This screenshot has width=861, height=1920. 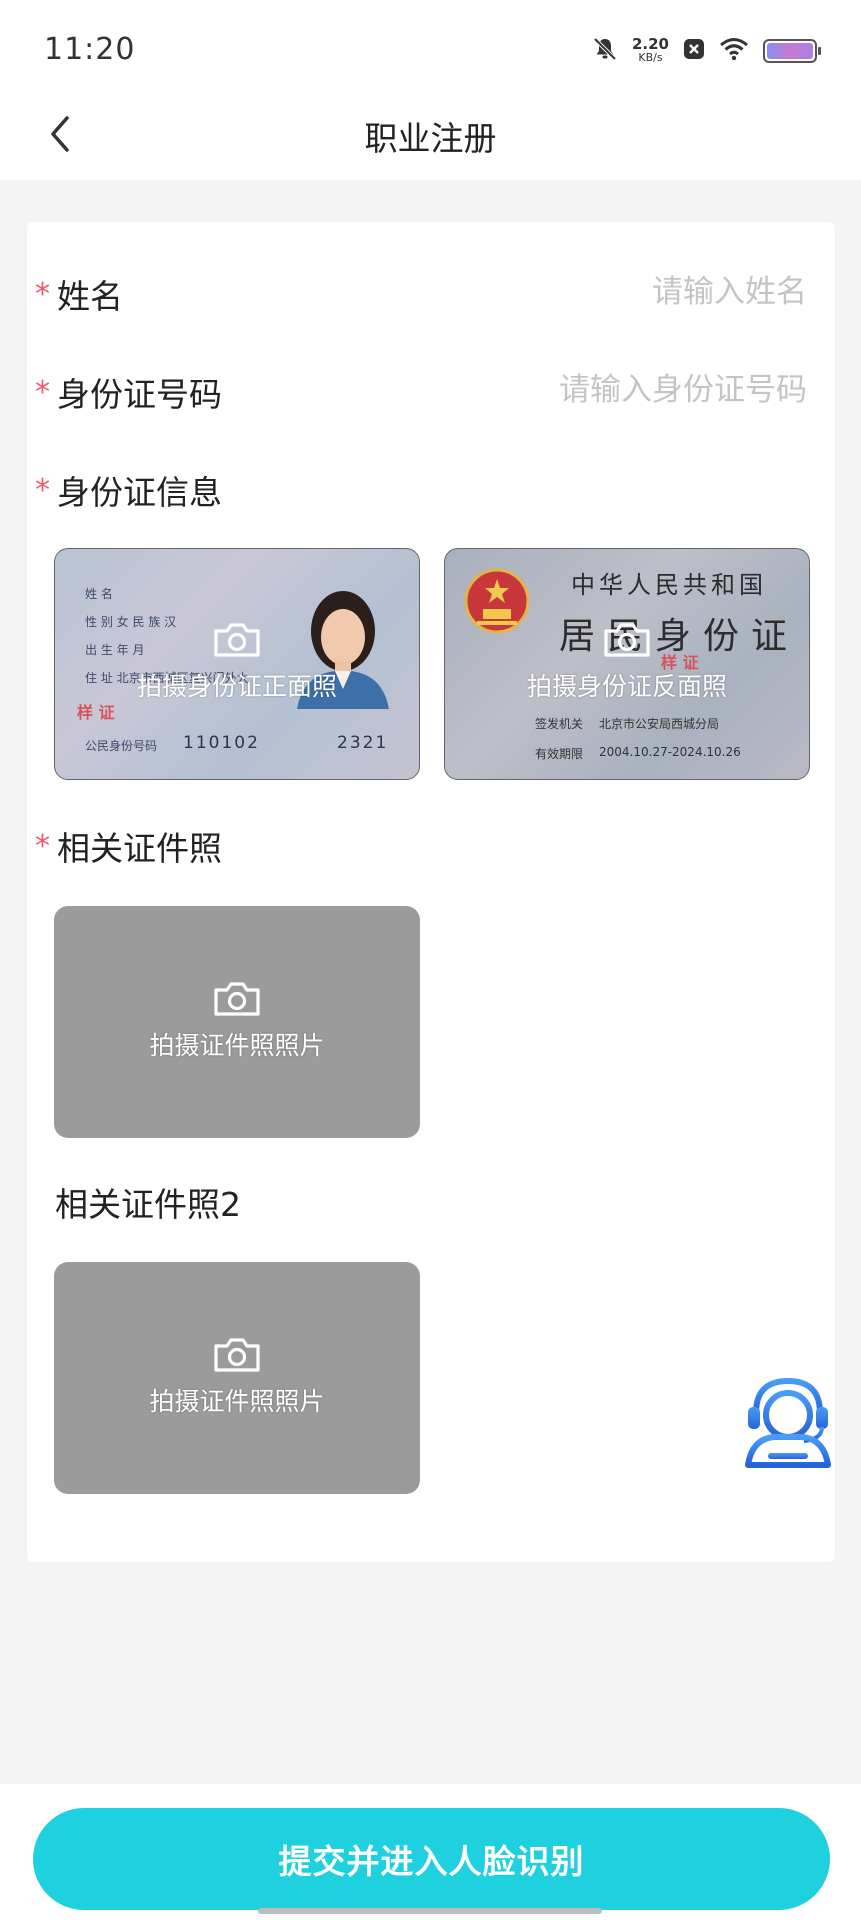 I want to click on id-back-overlay: 拍摄身份证反面照, so click(x=627, y=662).